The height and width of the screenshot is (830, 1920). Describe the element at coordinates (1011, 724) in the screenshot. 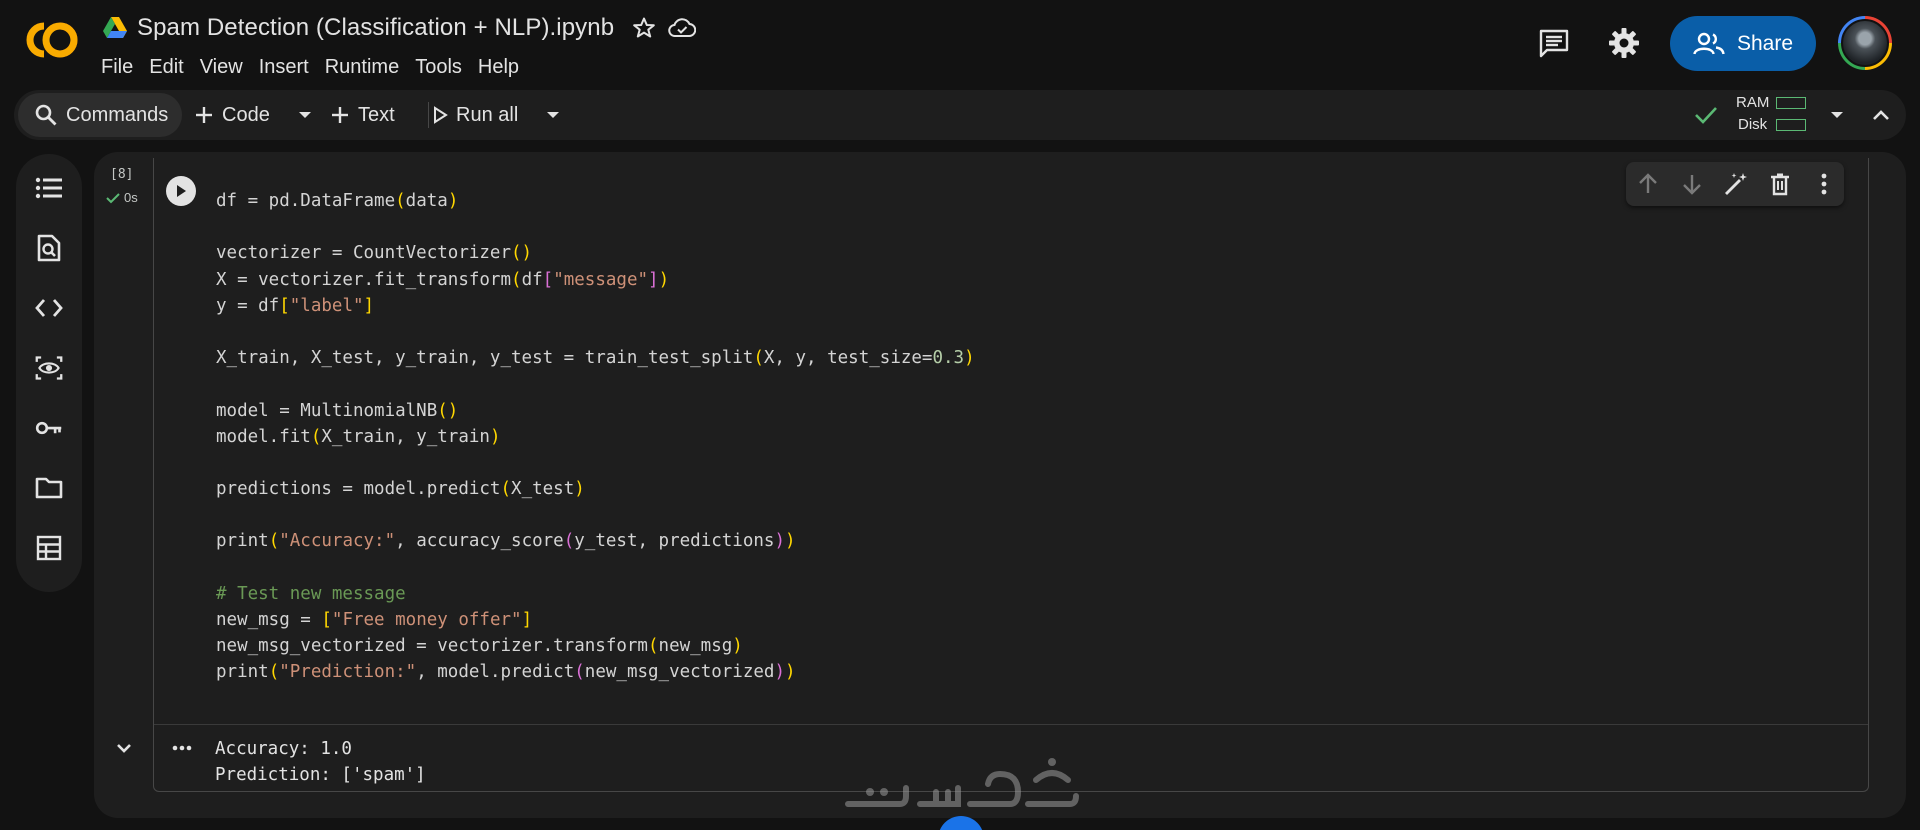

I see `output-separator` at that location.